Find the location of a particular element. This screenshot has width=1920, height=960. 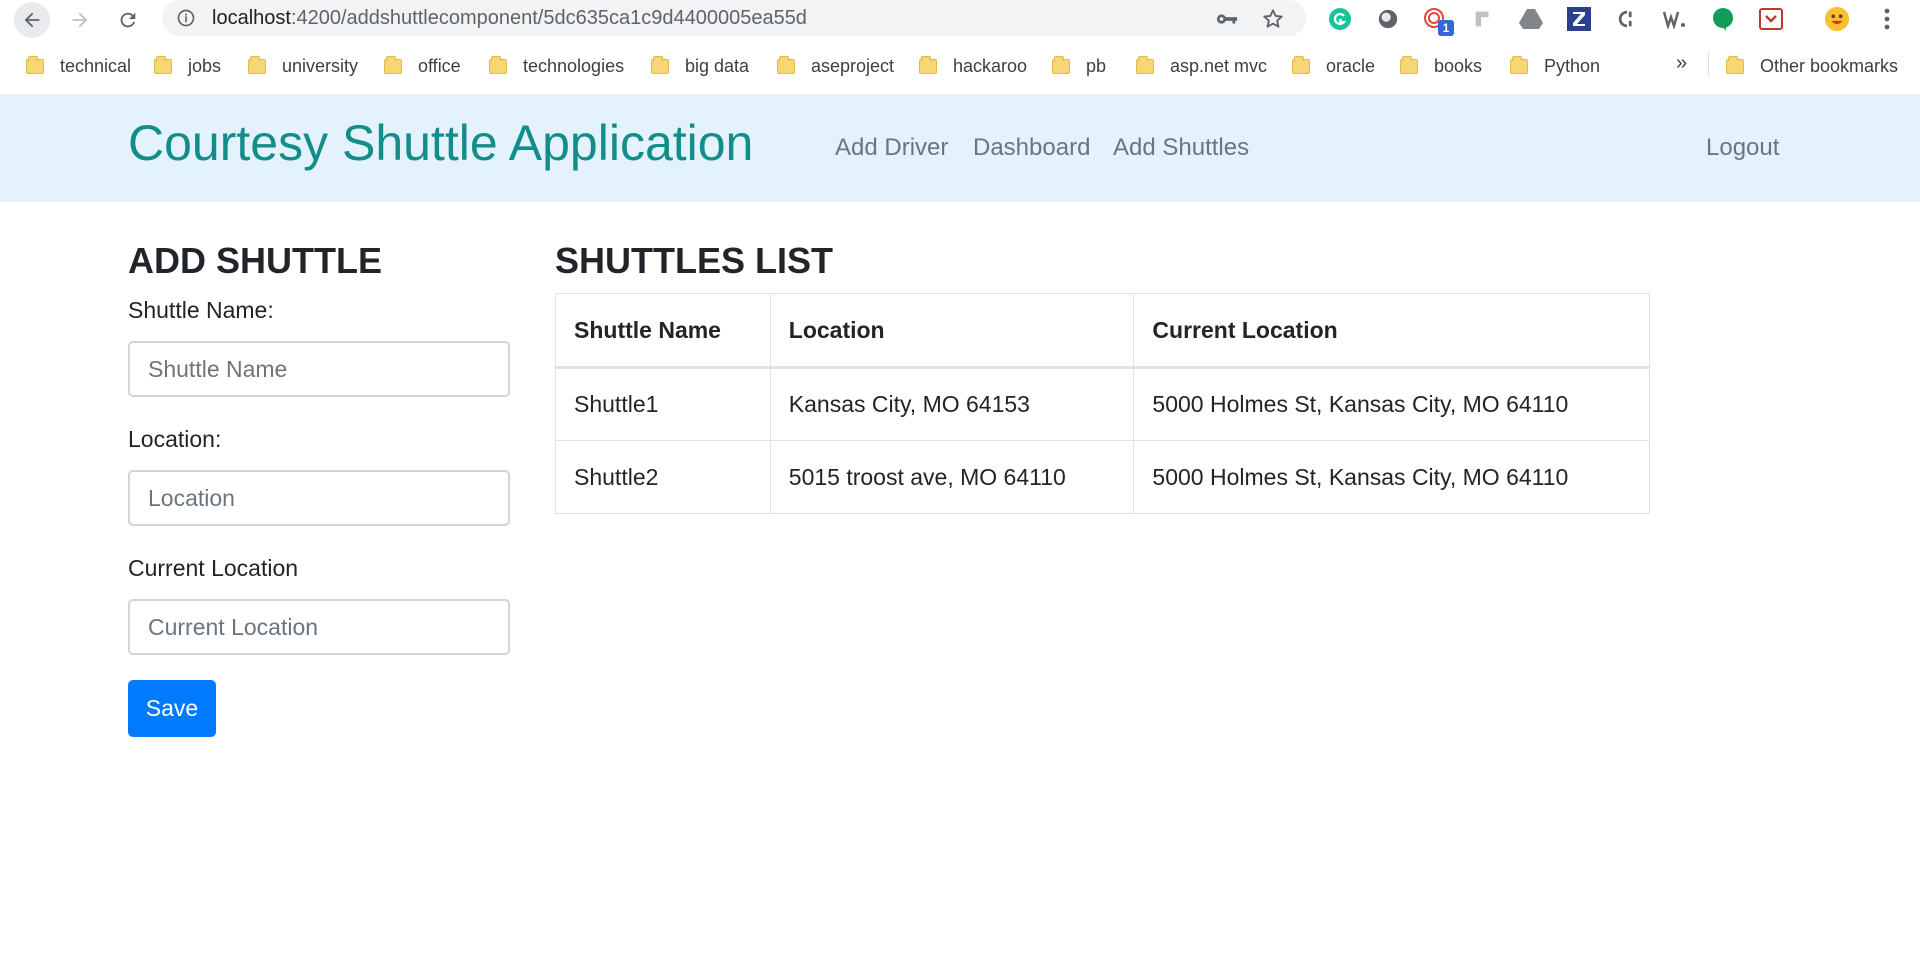

bookmark-label: technical is located at coordinates (96, 65).